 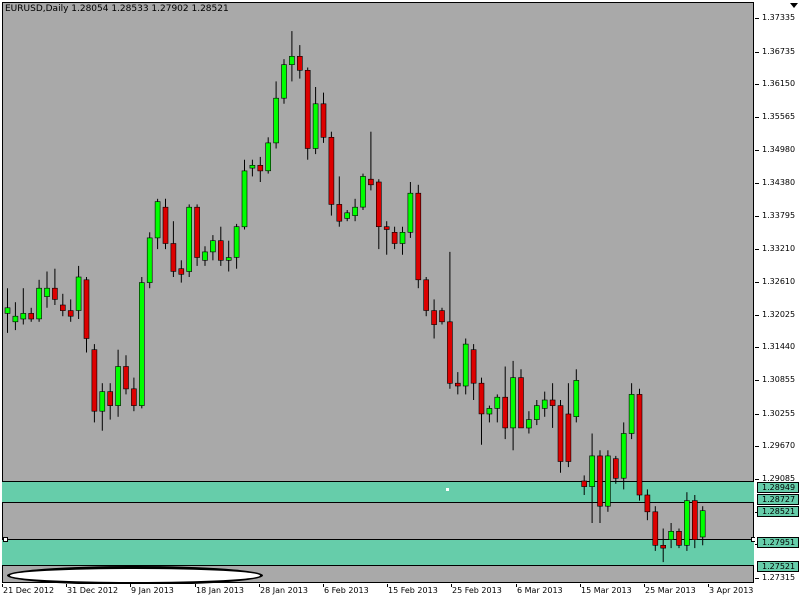 What do you see at coordinates (779, 445) in the screenshot?
I see `price-label: 1.29670` at bounding box center [779, 445].